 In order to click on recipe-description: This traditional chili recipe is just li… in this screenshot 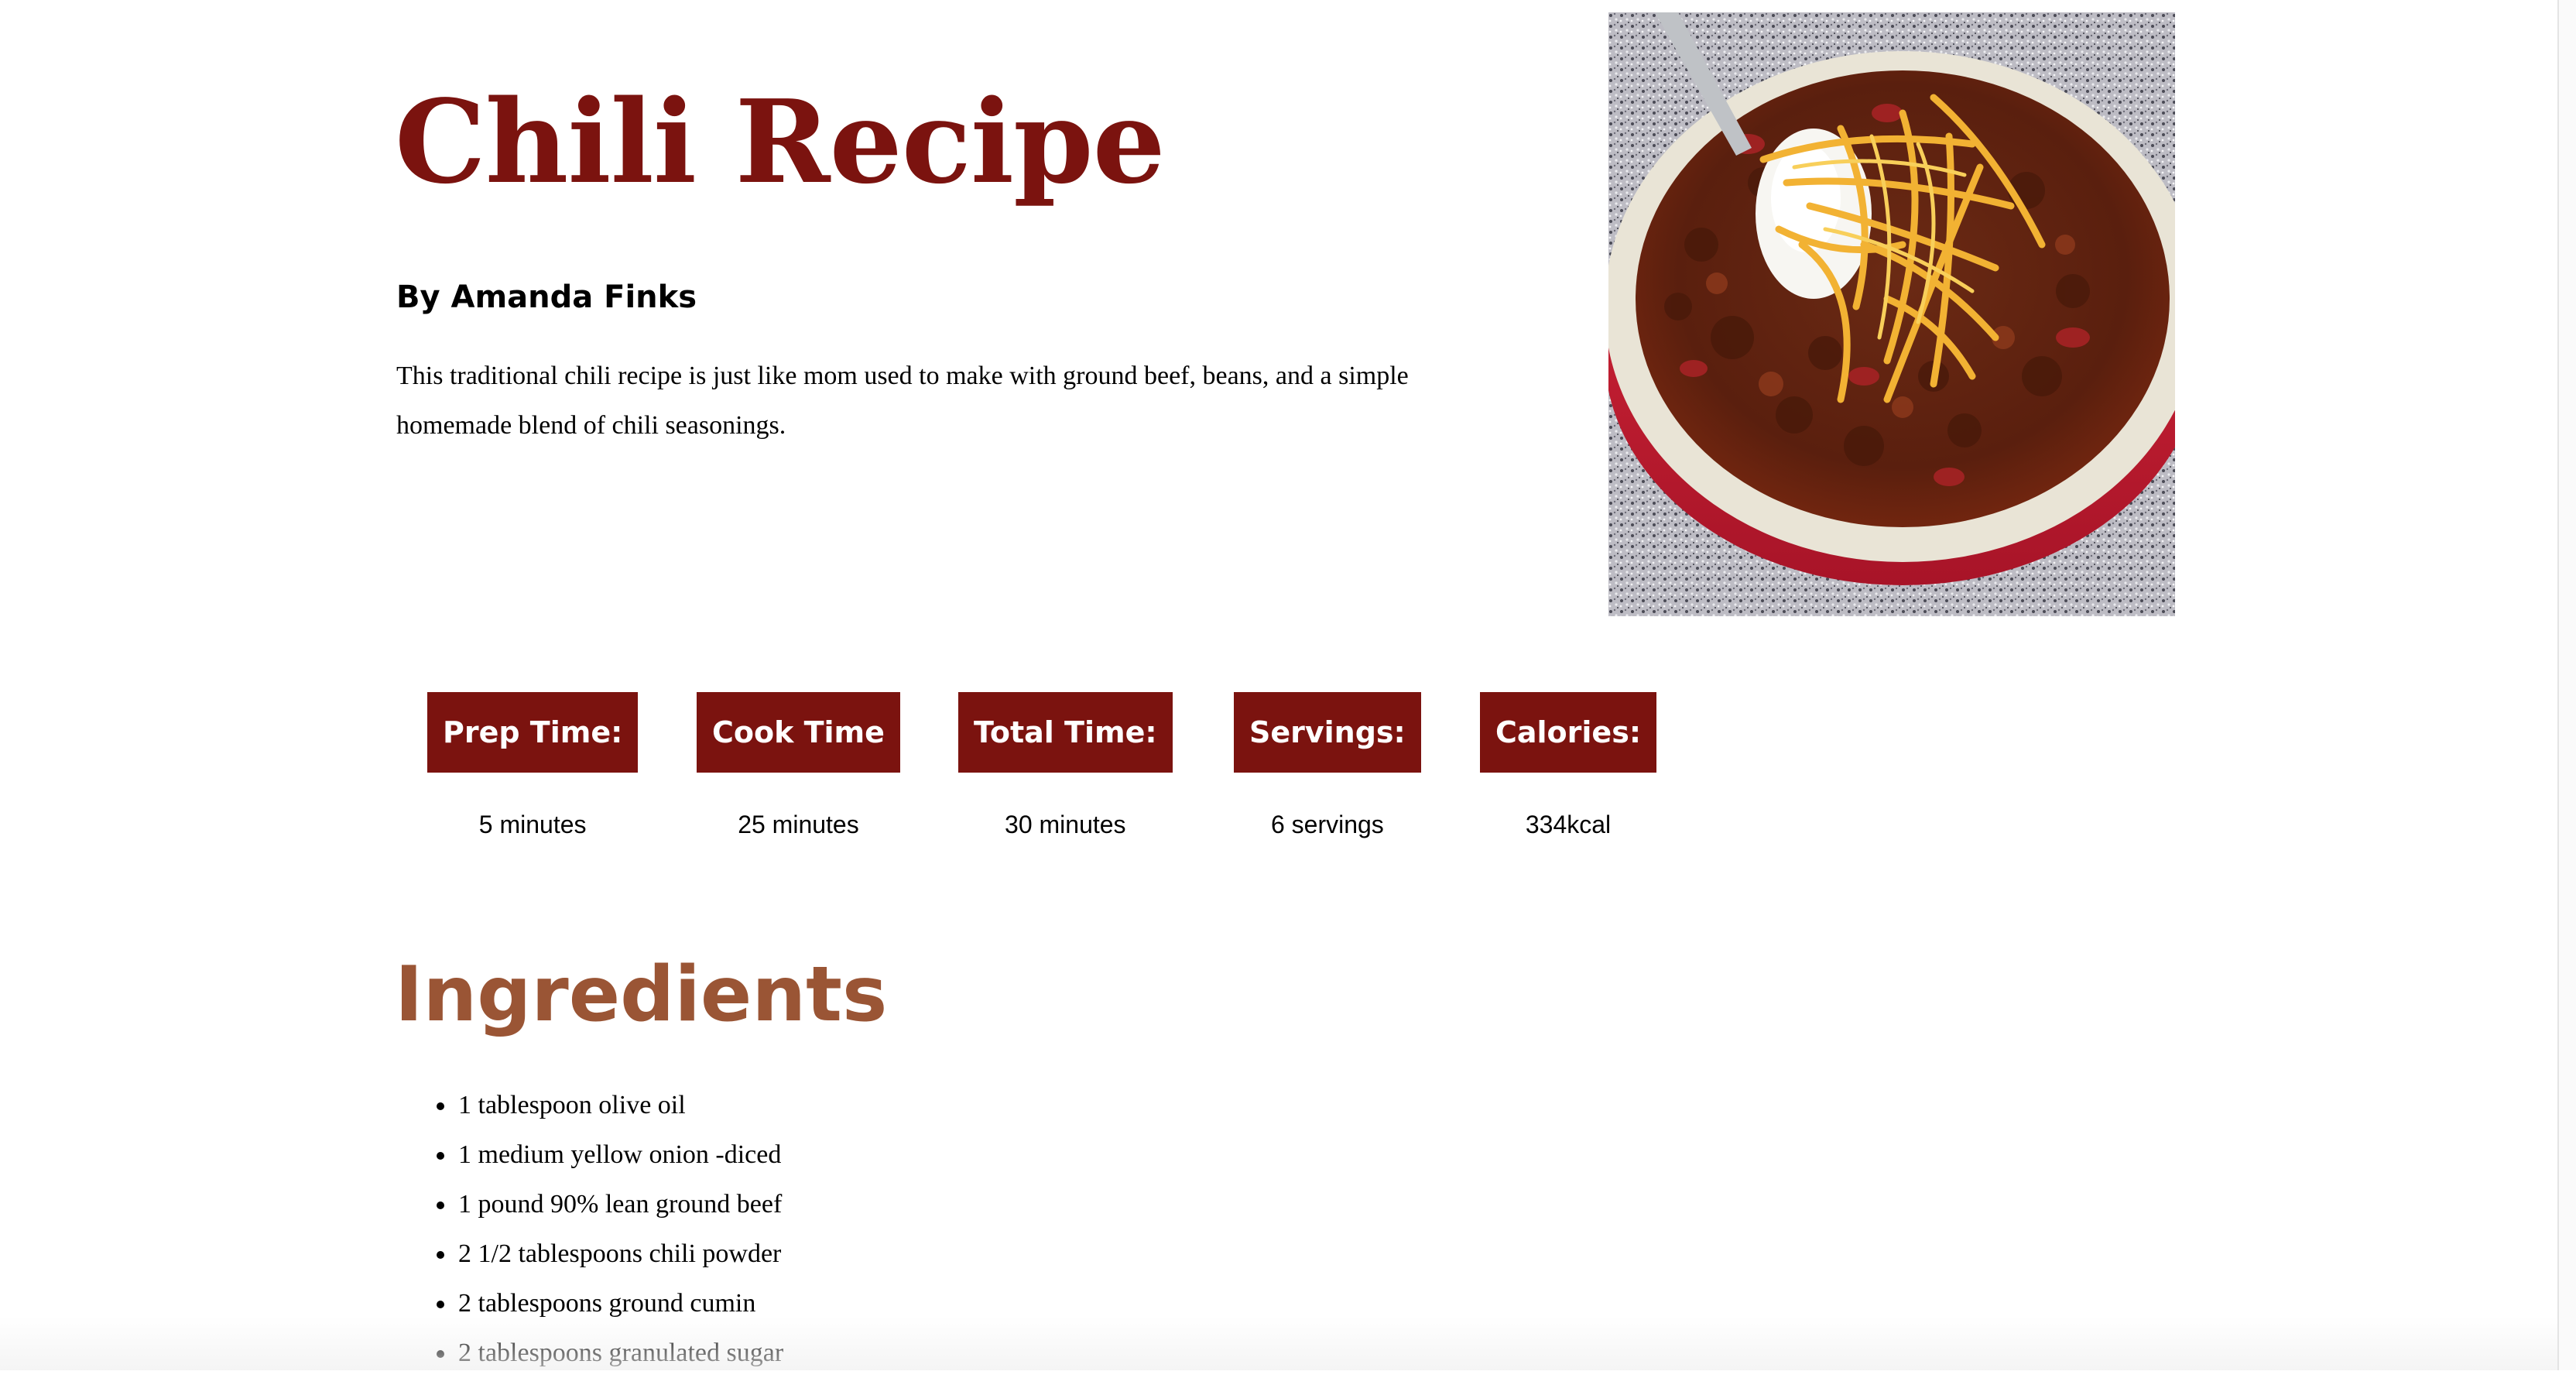, I will do `click(902, 401)`.